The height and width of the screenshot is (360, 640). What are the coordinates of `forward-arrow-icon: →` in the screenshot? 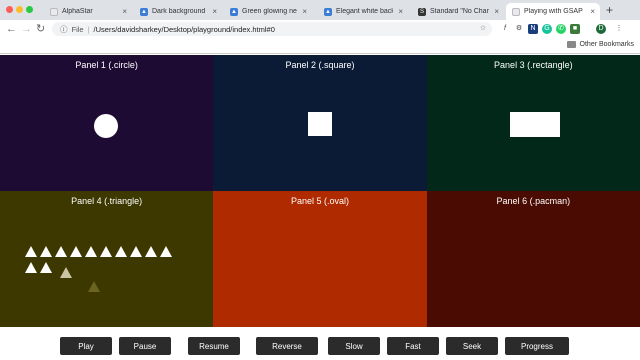 It's located at (26, 29).